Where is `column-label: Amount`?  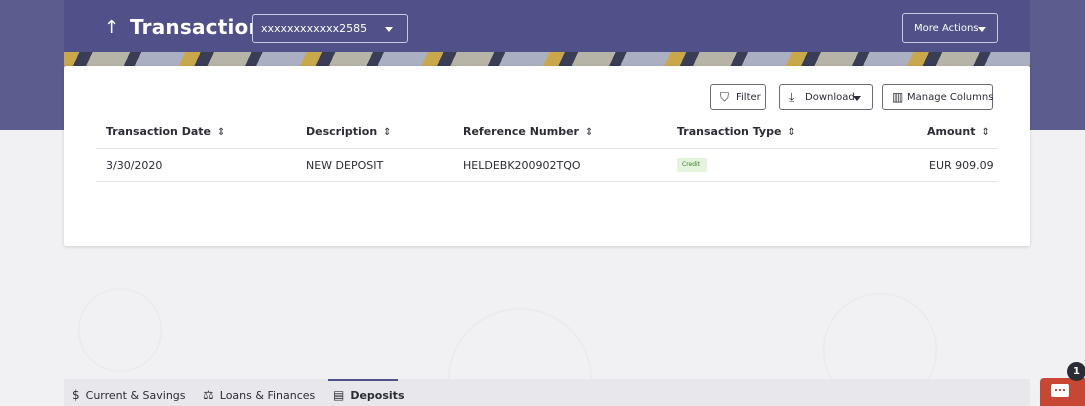
column-label: Amount is located at coordinates (951, 131).